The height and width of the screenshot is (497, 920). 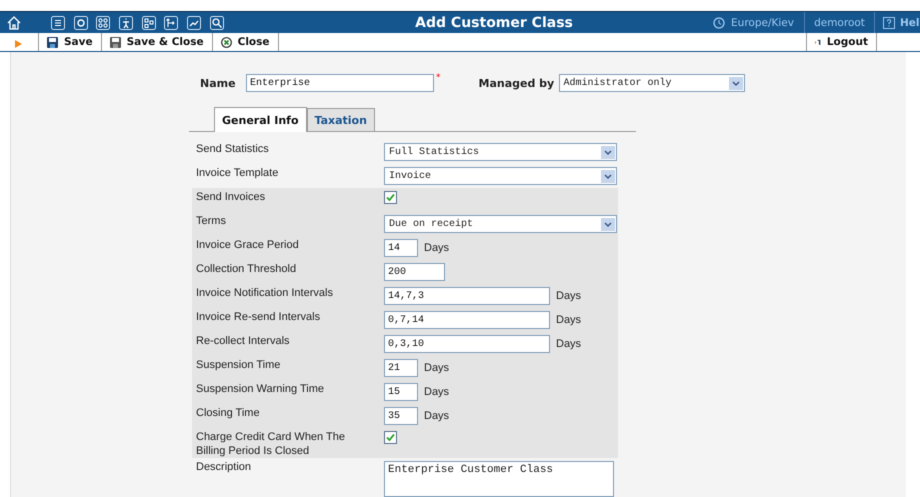 What do you see at coordinates (271, 444) in the screenshot?
I see `field-label: Charge Credit Card When The Billing Period Is Closed` at bounding box center [271, 444].